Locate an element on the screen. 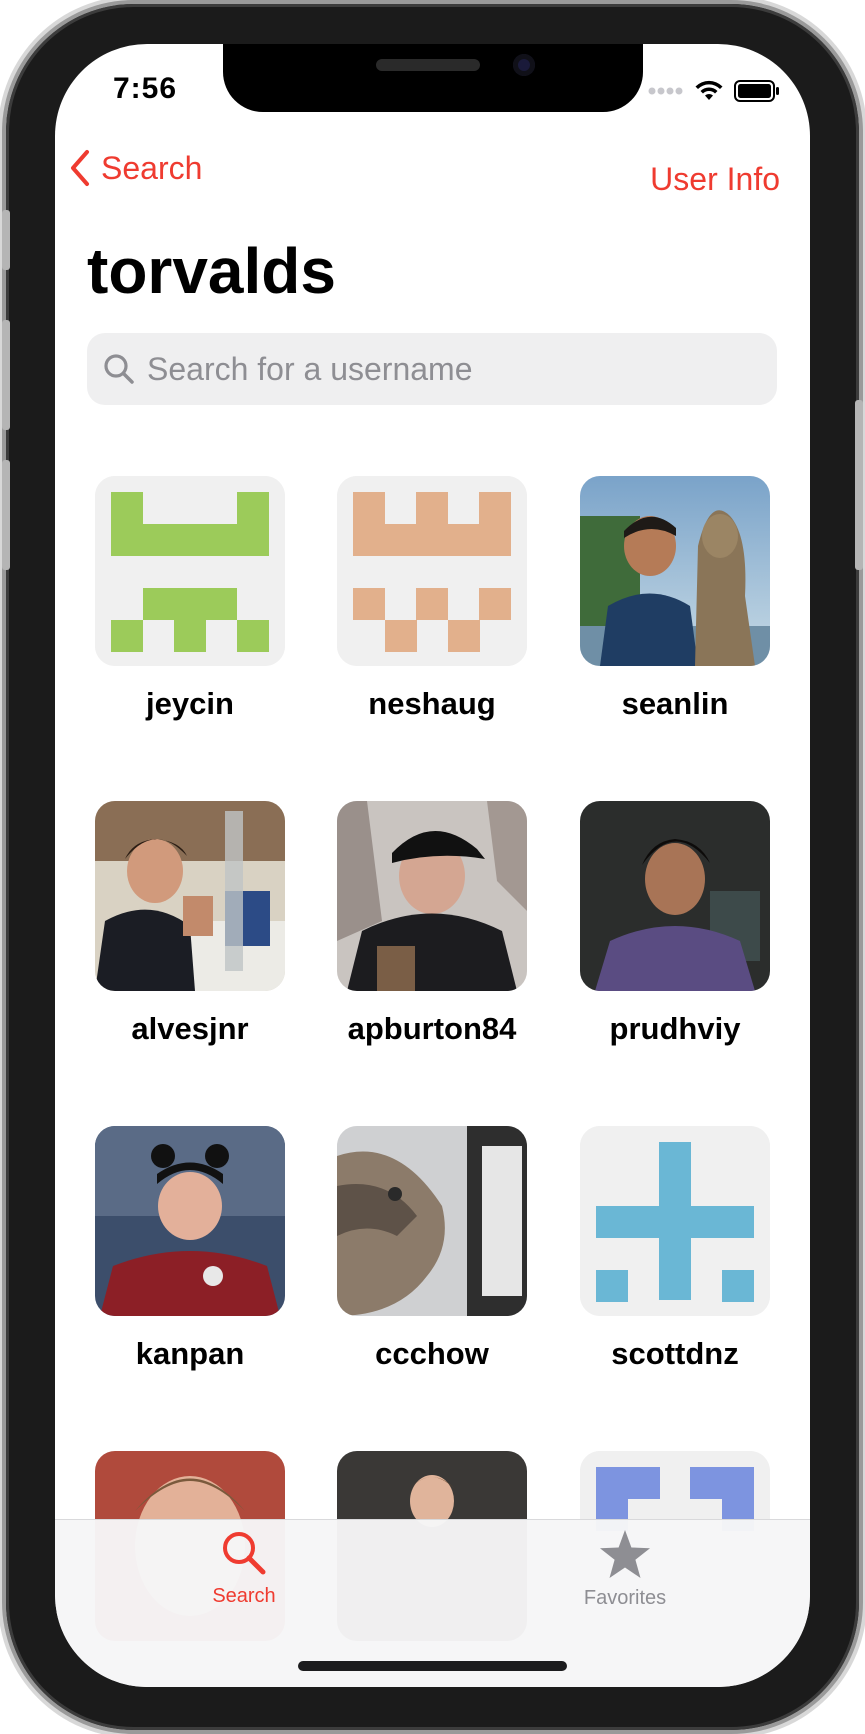 This screenshot has height=1734, width=865. tab-label: Search is located at coordinates (244, 1596).